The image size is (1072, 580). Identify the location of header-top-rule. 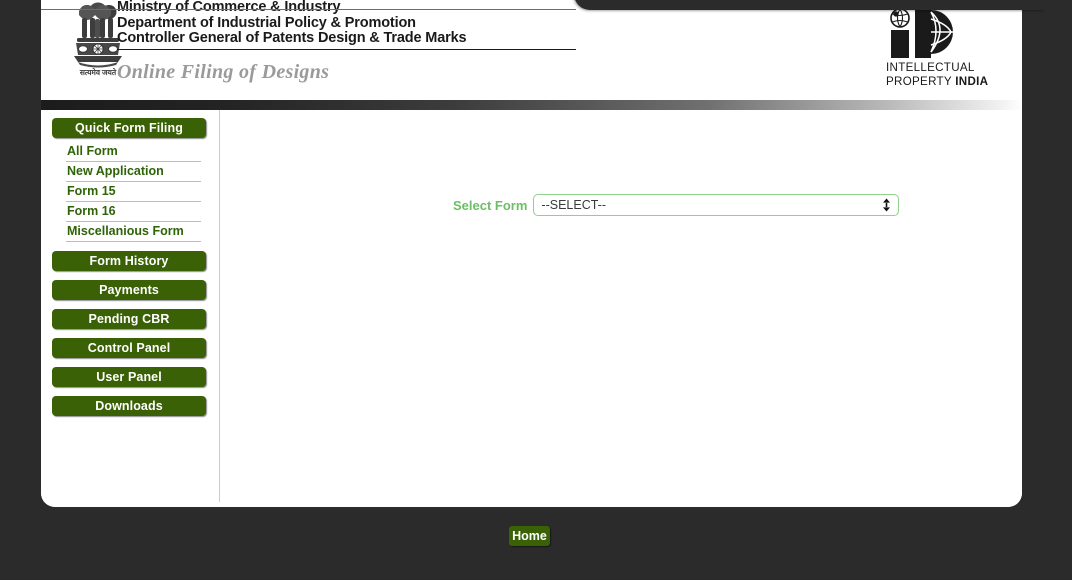
(308, 9).